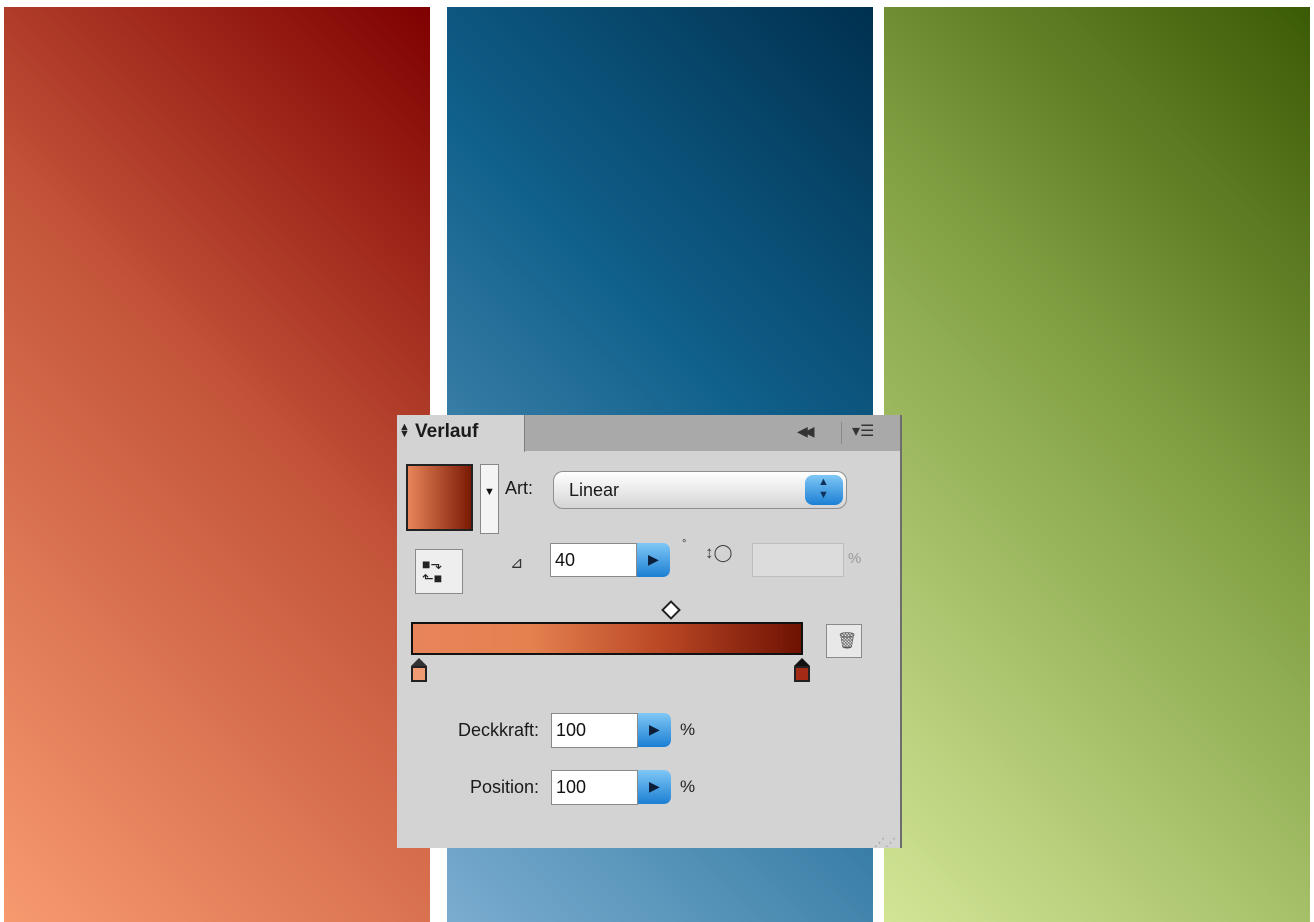 The height and width of the screenshot is (922, 1314). I want to click on angle-input, so click(593, 560).